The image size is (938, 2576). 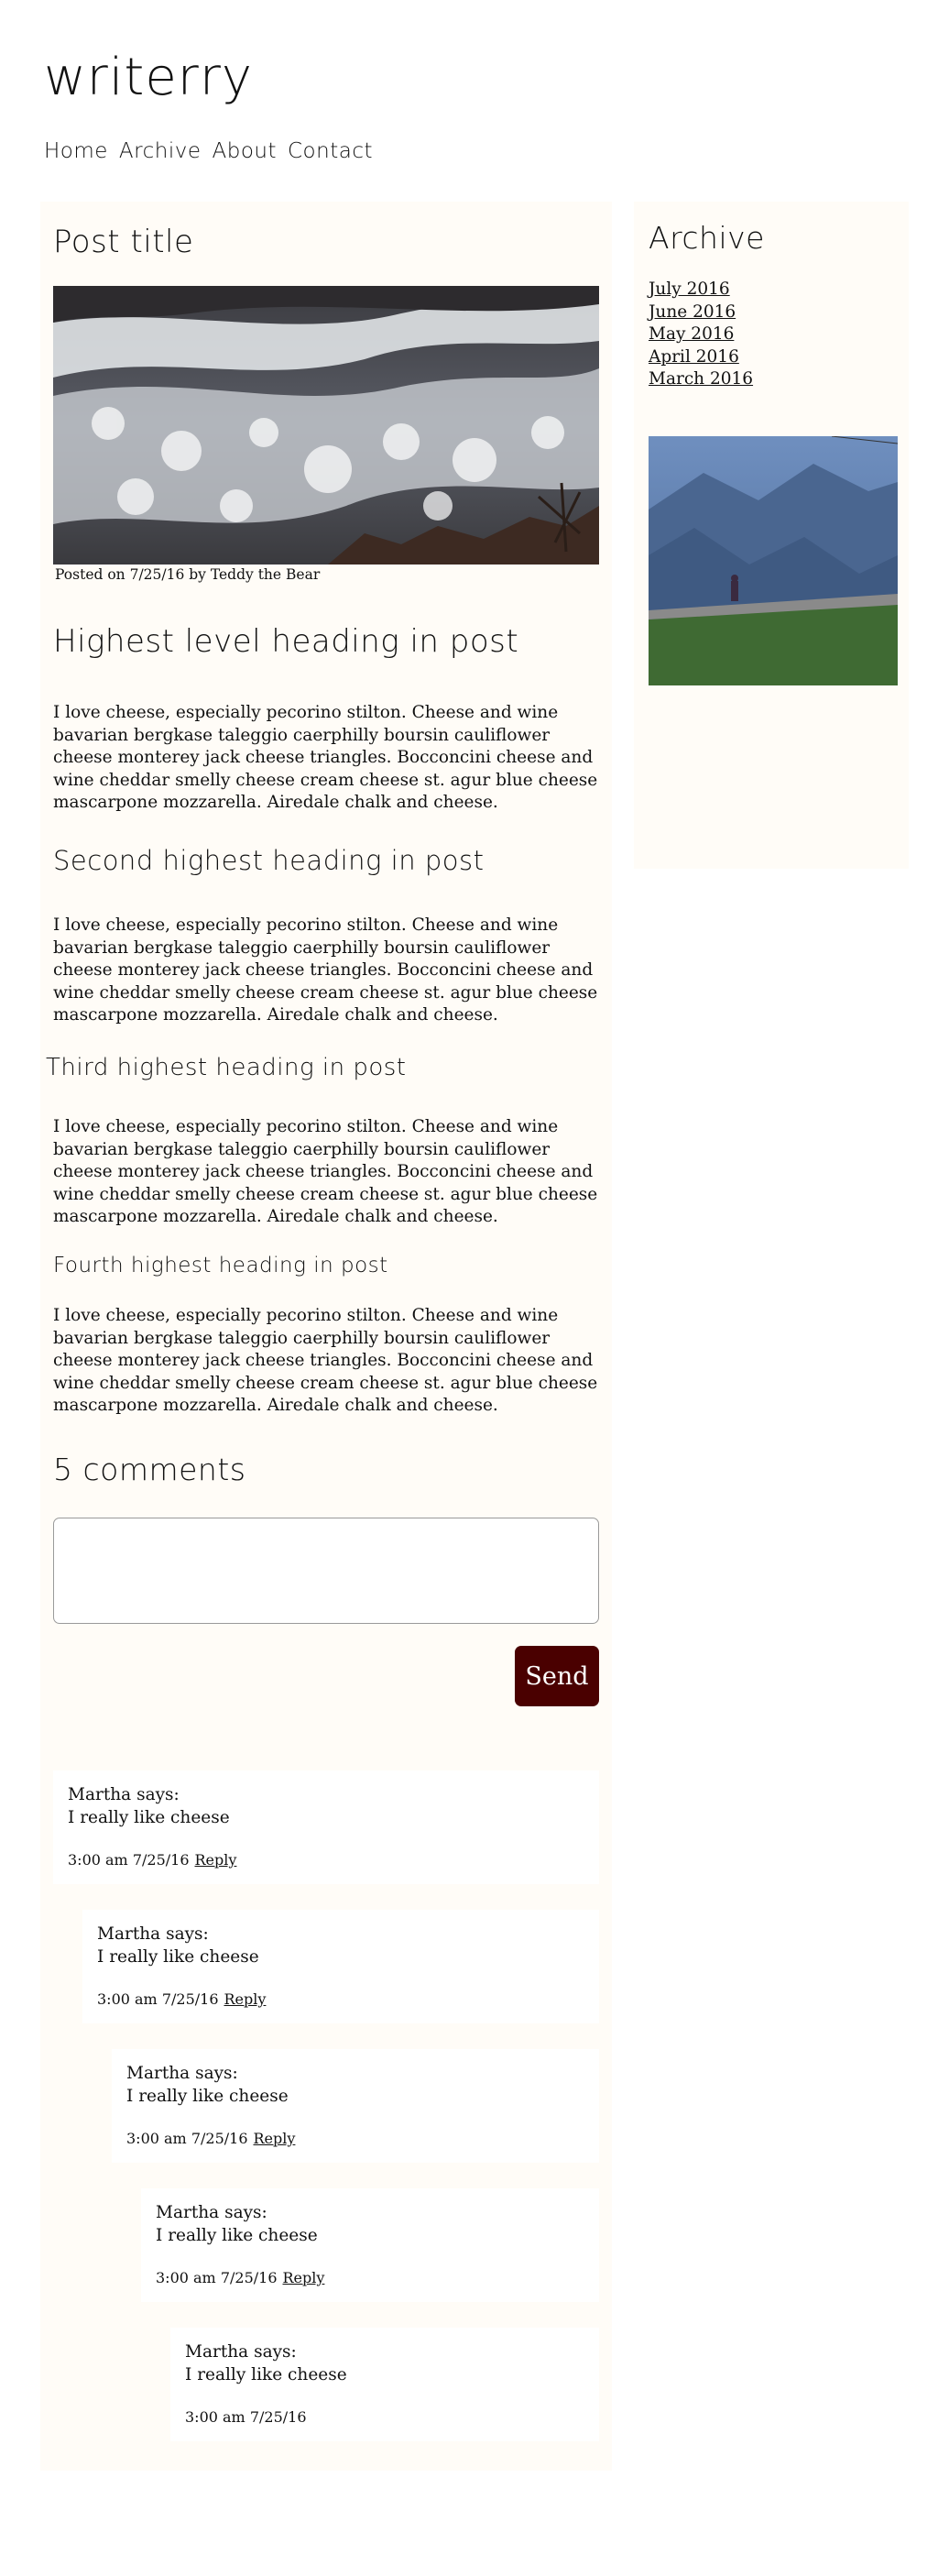 What do you see at coordinates (707, 238) in the screenshot?
I see `archive-title: Archive` at bounding box center [707, 238].